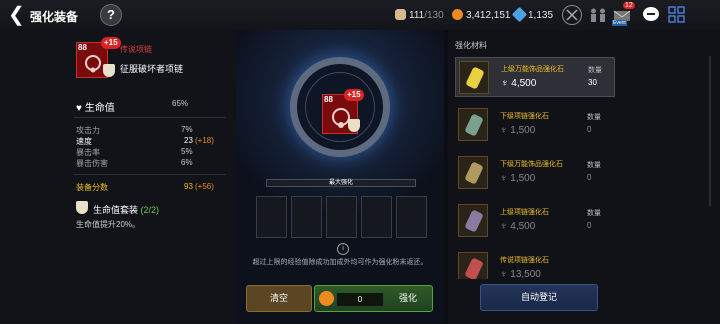 Image resolution: width=720 pixels, height=324 pixels. Describe the element at coordinates (623, 14) in the screenshot. I see `mail-icon: 12 Event` at that location.